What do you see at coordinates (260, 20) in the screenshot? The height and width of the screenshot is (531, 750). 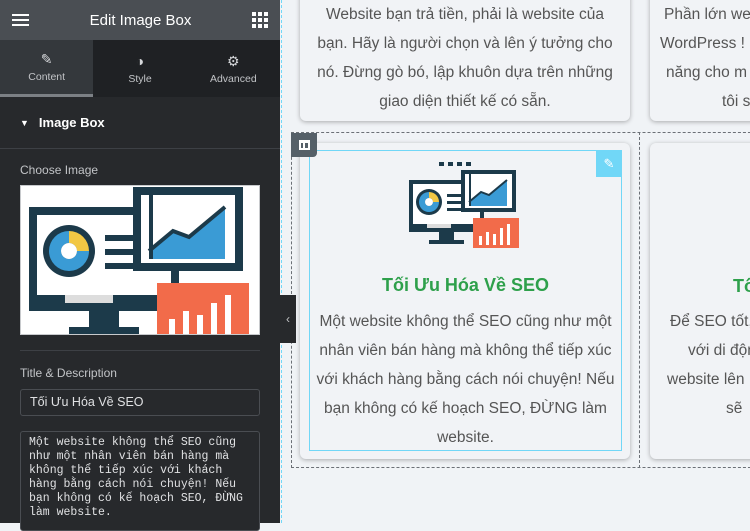 I see `grid-icon` at bounding box center [260, 20].